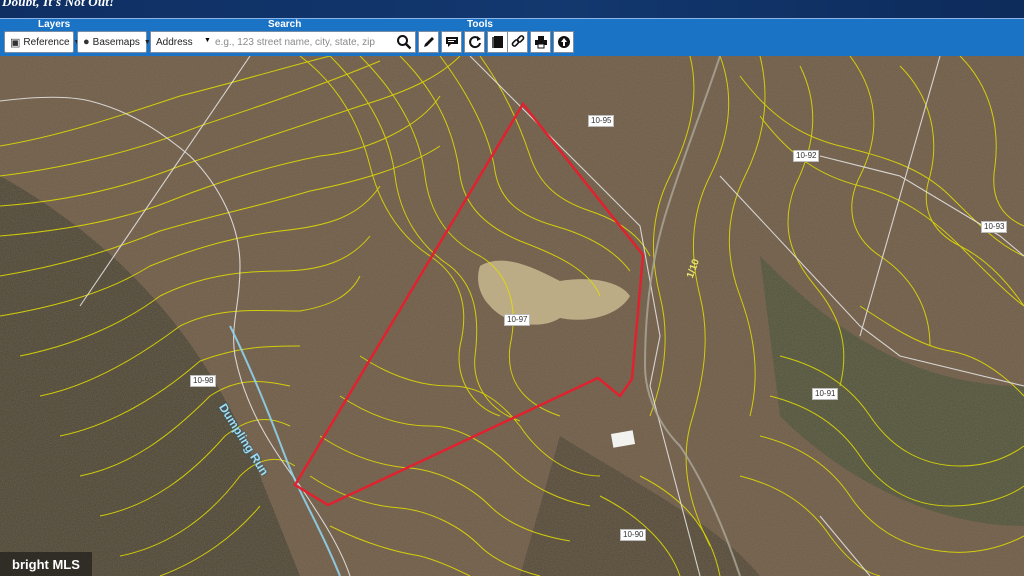  I want to click on upload-tool-button, so click(563, 42).